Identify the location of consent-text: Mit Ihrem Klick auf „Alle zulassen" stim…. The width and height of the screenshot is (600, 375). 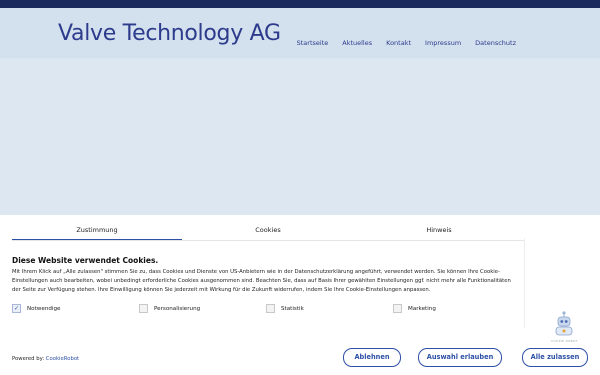
(261, 281).